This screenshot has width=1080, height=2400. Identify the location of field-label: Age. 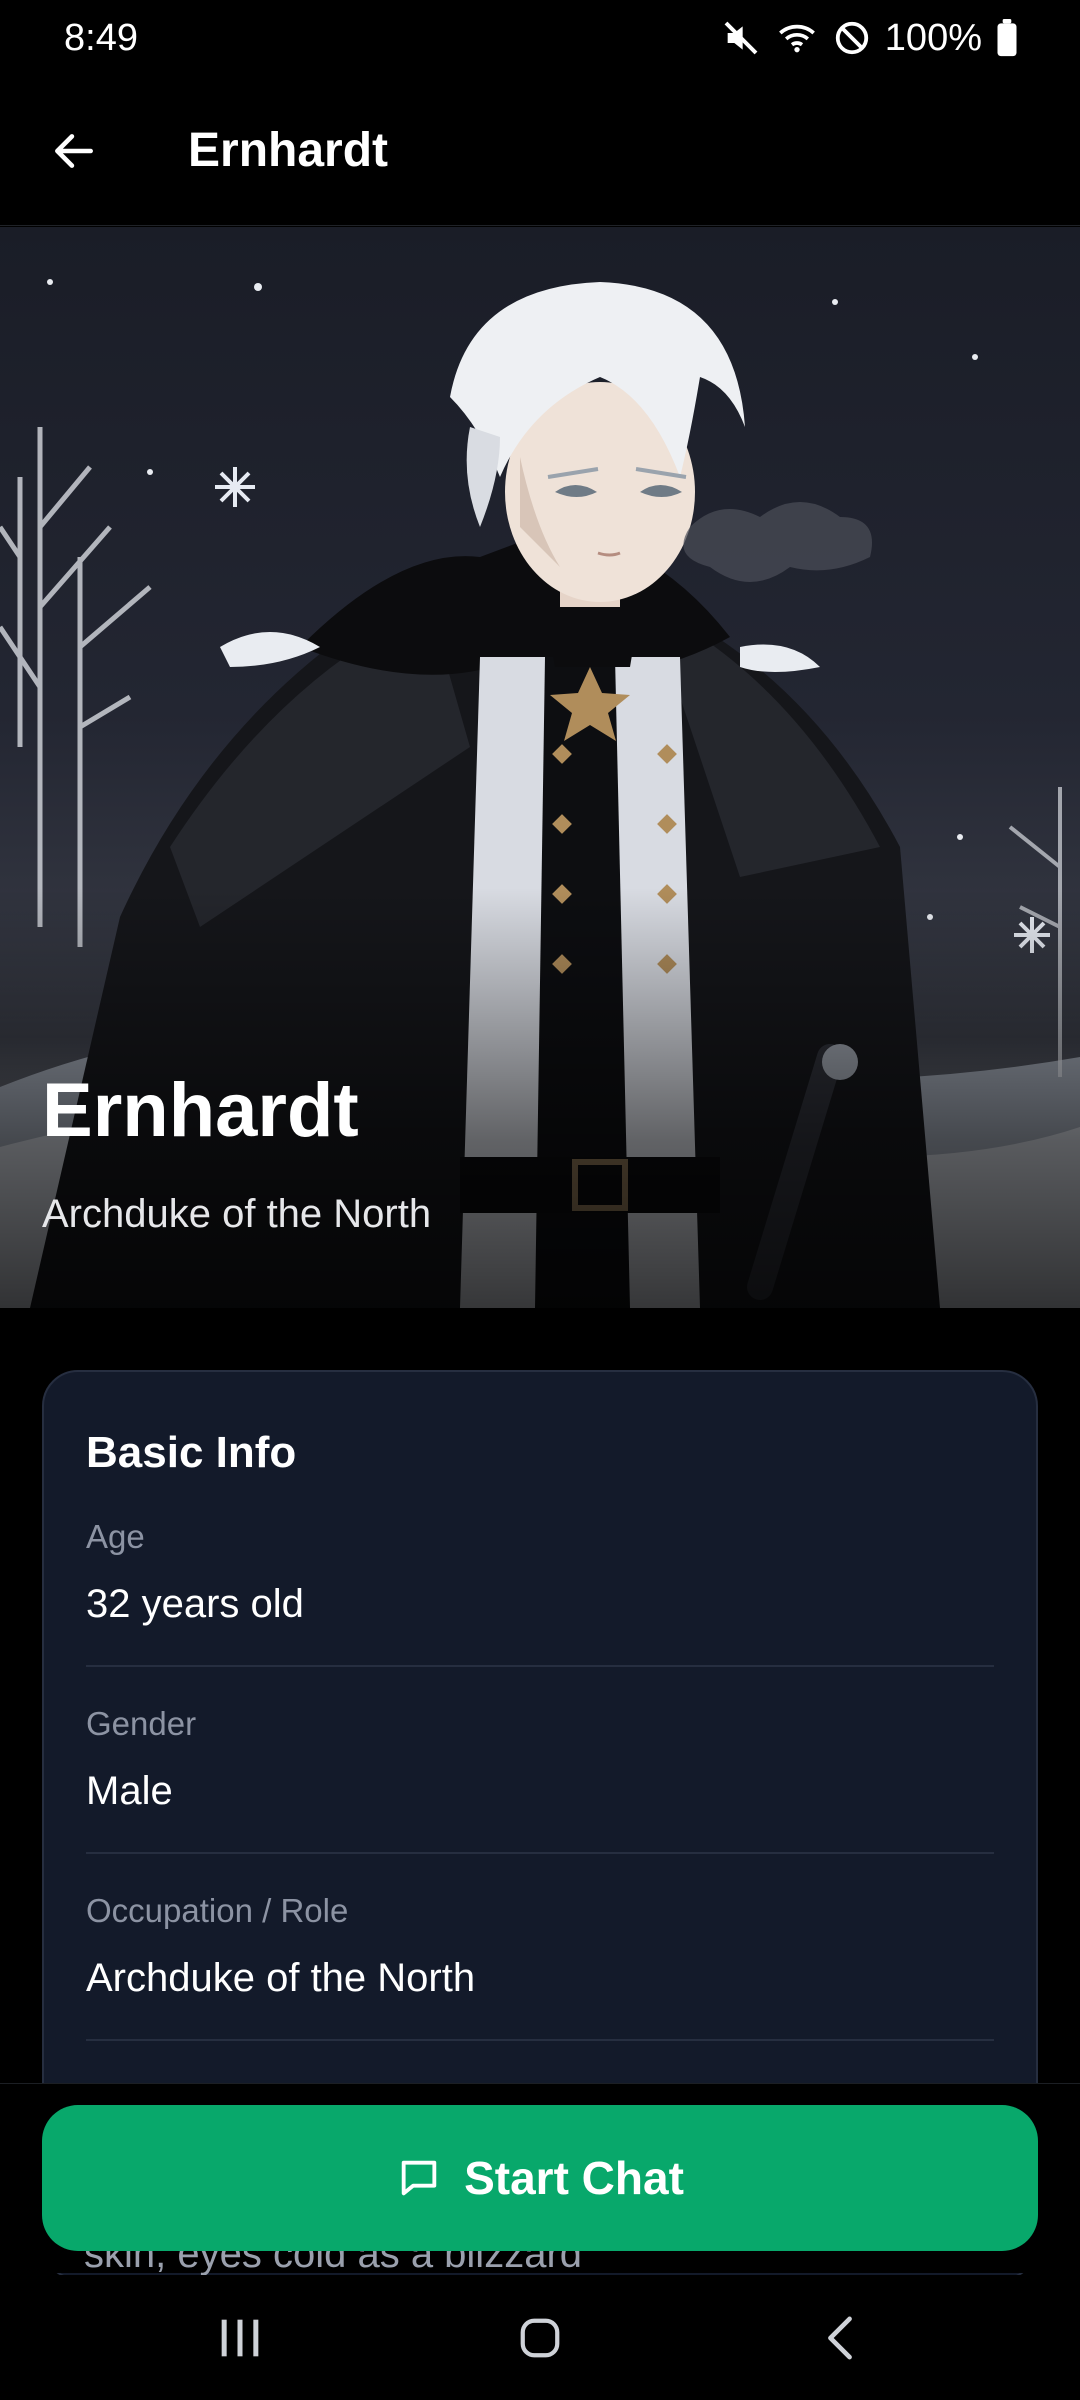
(115, 1536).